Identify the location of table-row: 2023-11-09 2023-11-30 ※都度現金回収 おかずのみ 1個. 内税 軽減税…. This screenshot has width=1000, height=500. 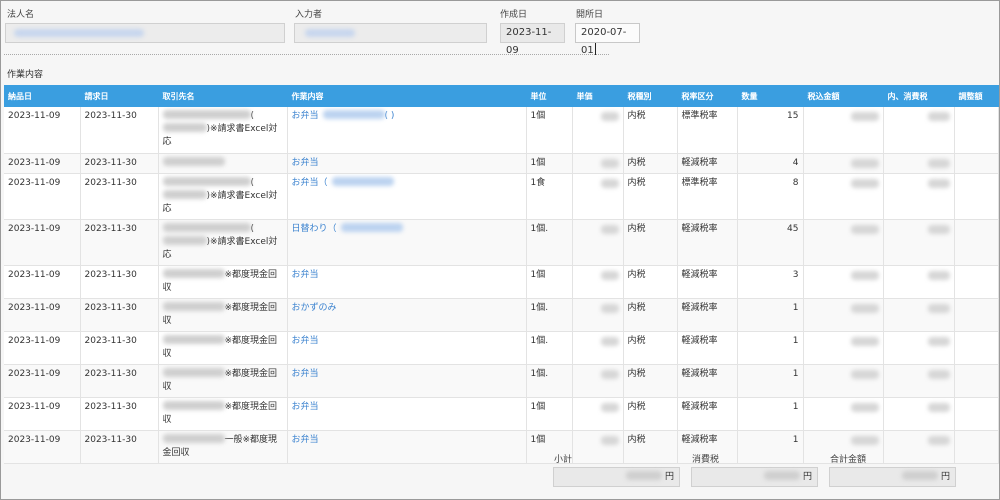
(501, 315).